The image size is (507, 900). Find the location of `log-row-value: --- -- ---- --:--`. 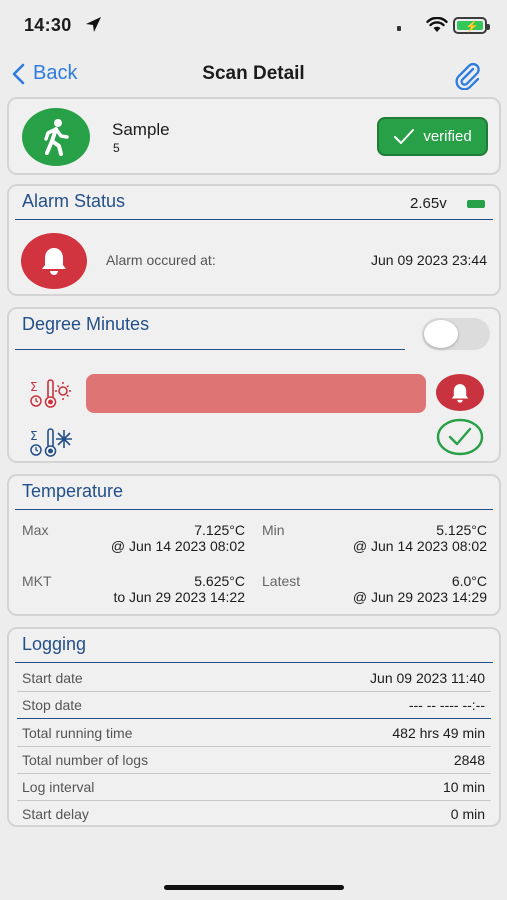

log-row-value: --- -- ---- --:-- is located at coordinates (446, 705).